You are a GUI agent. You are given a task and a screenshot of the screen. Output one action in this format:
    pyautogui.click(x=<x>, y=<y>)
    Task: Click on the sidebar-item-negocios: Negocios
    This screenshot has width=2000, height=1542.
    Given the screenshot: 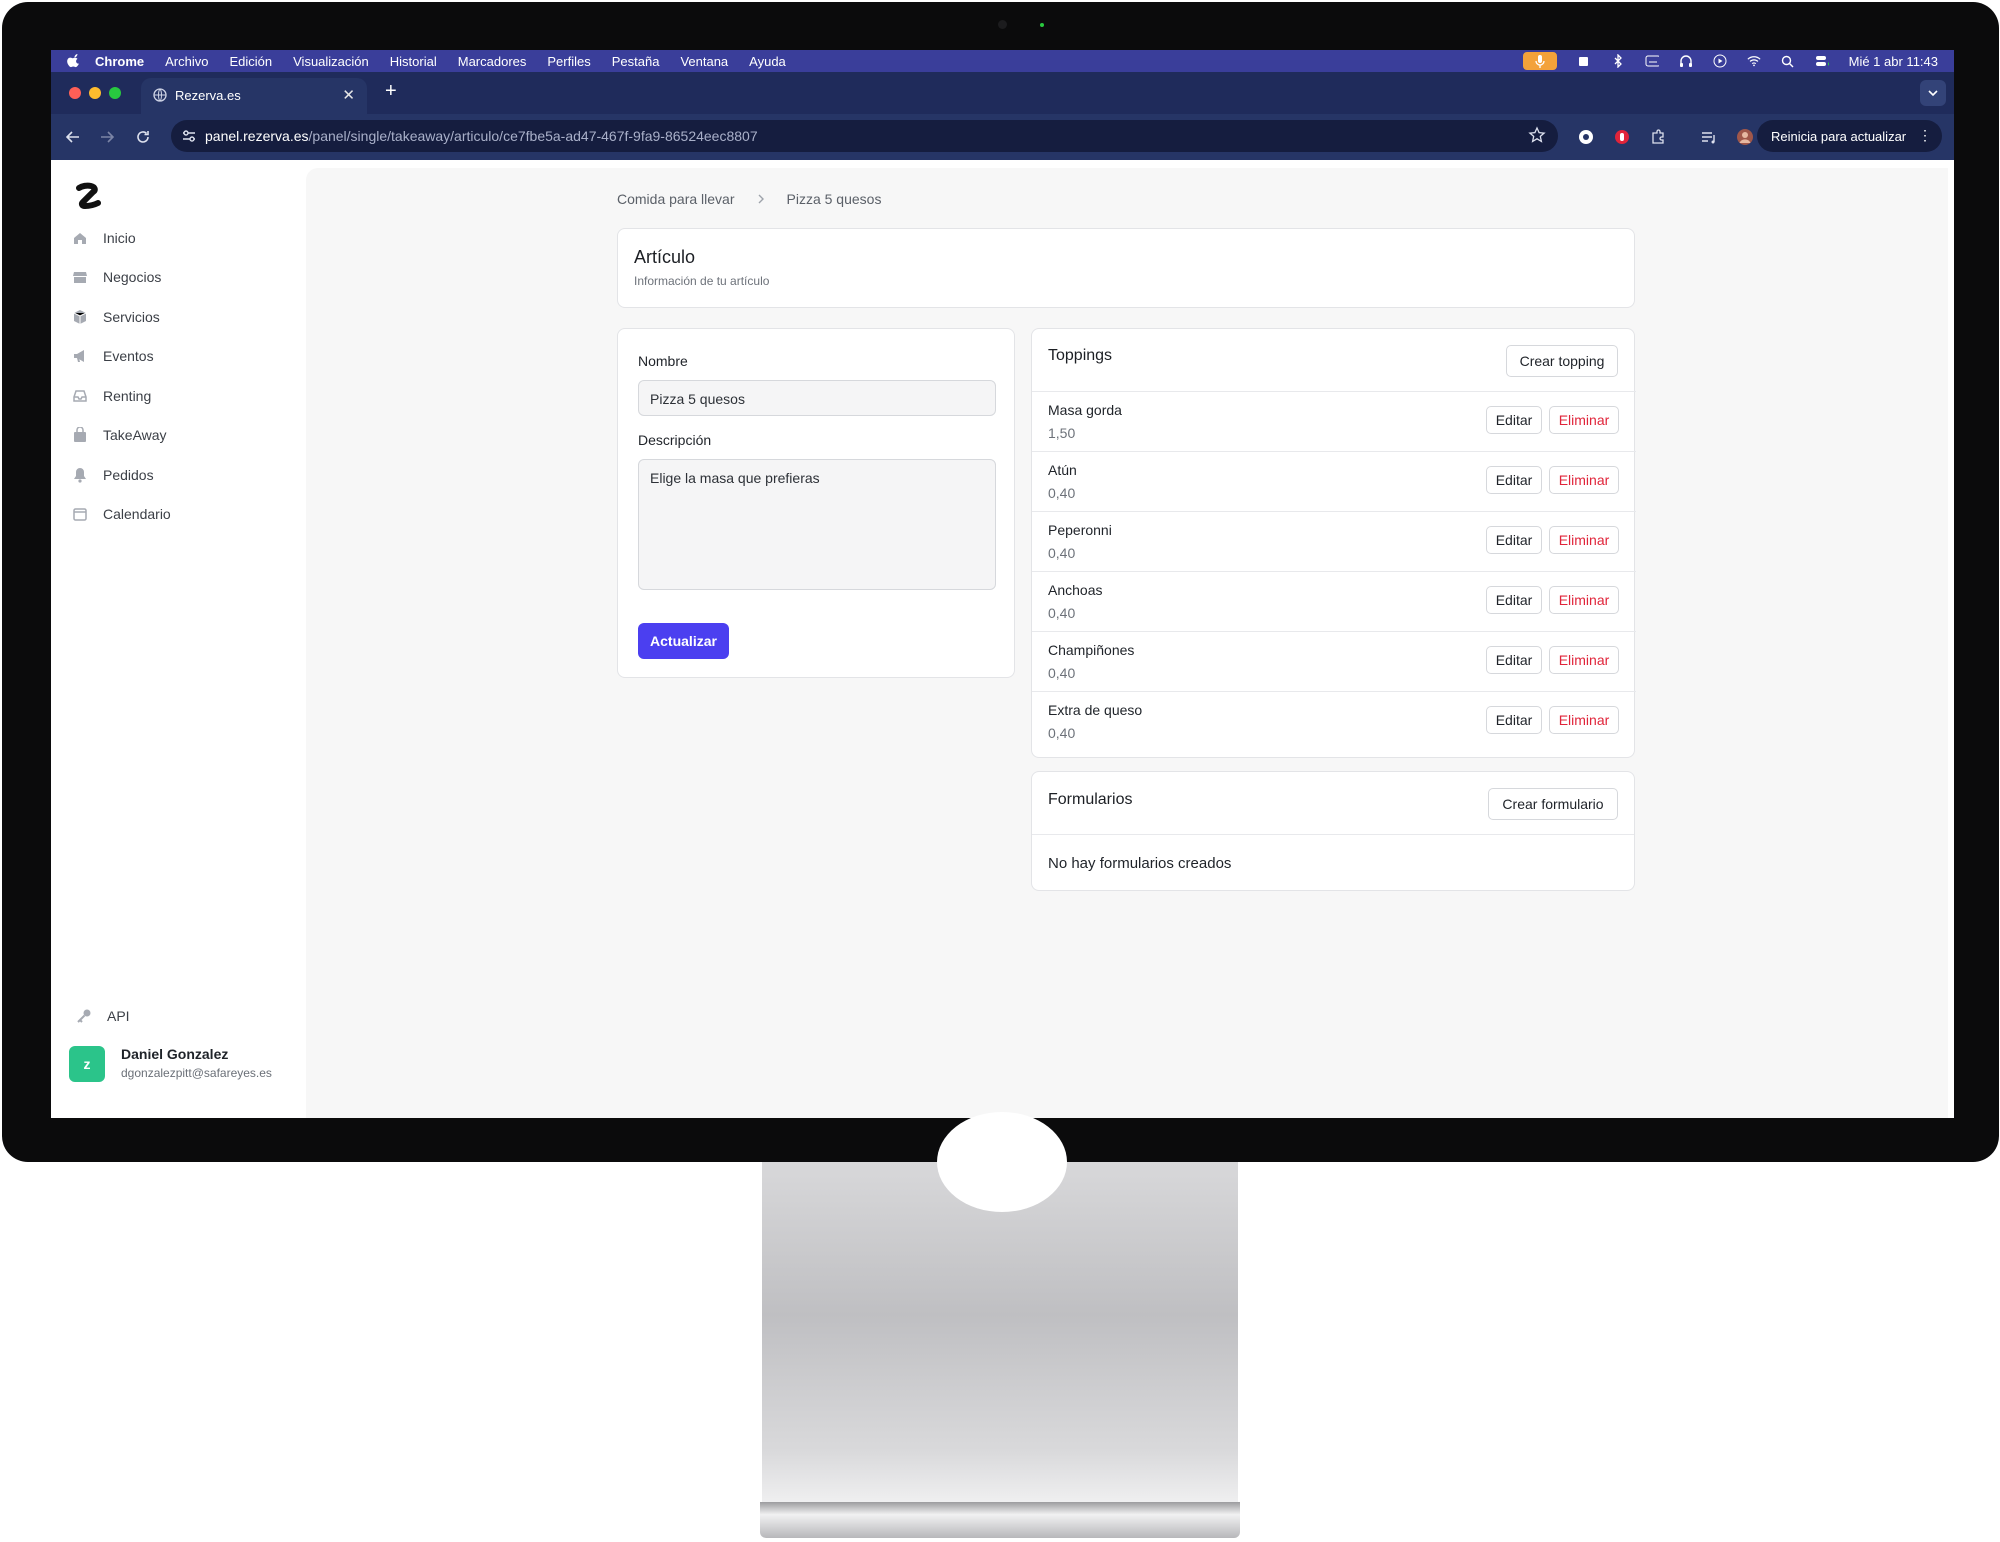 What is the action you would take?
    pyautogui.click(x=116, y=277)
    